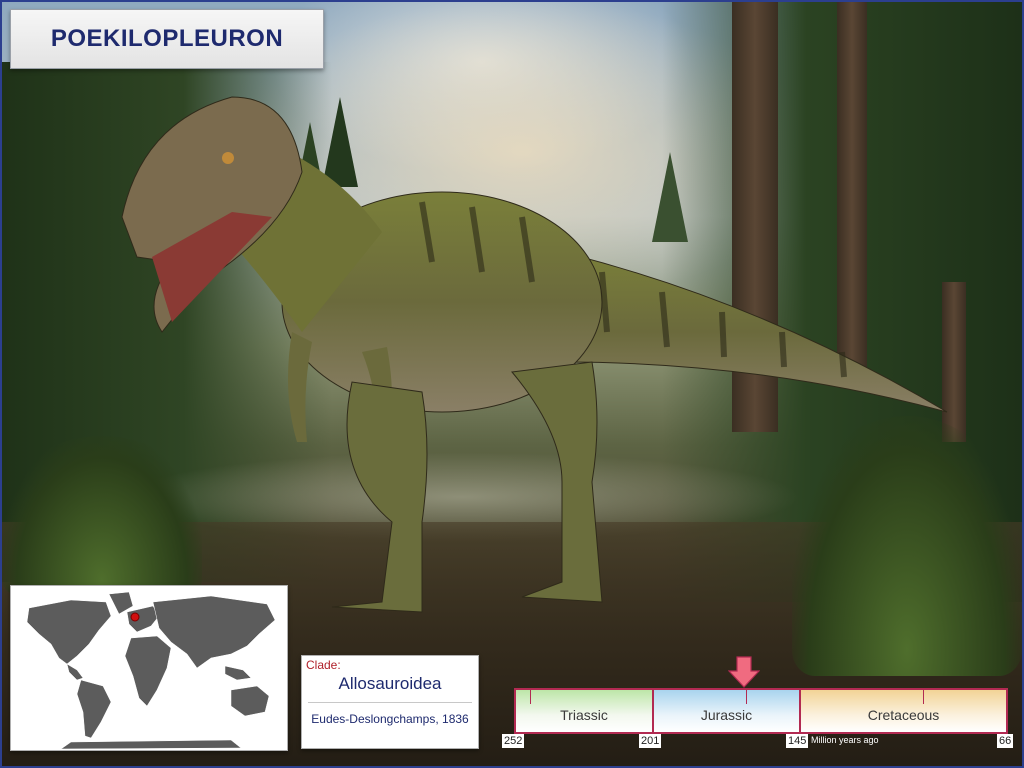 Image resolution: width=1024 pixels, height=768 pixels. I want to click on period-jurassic: Jurassic, so click(725, 711).